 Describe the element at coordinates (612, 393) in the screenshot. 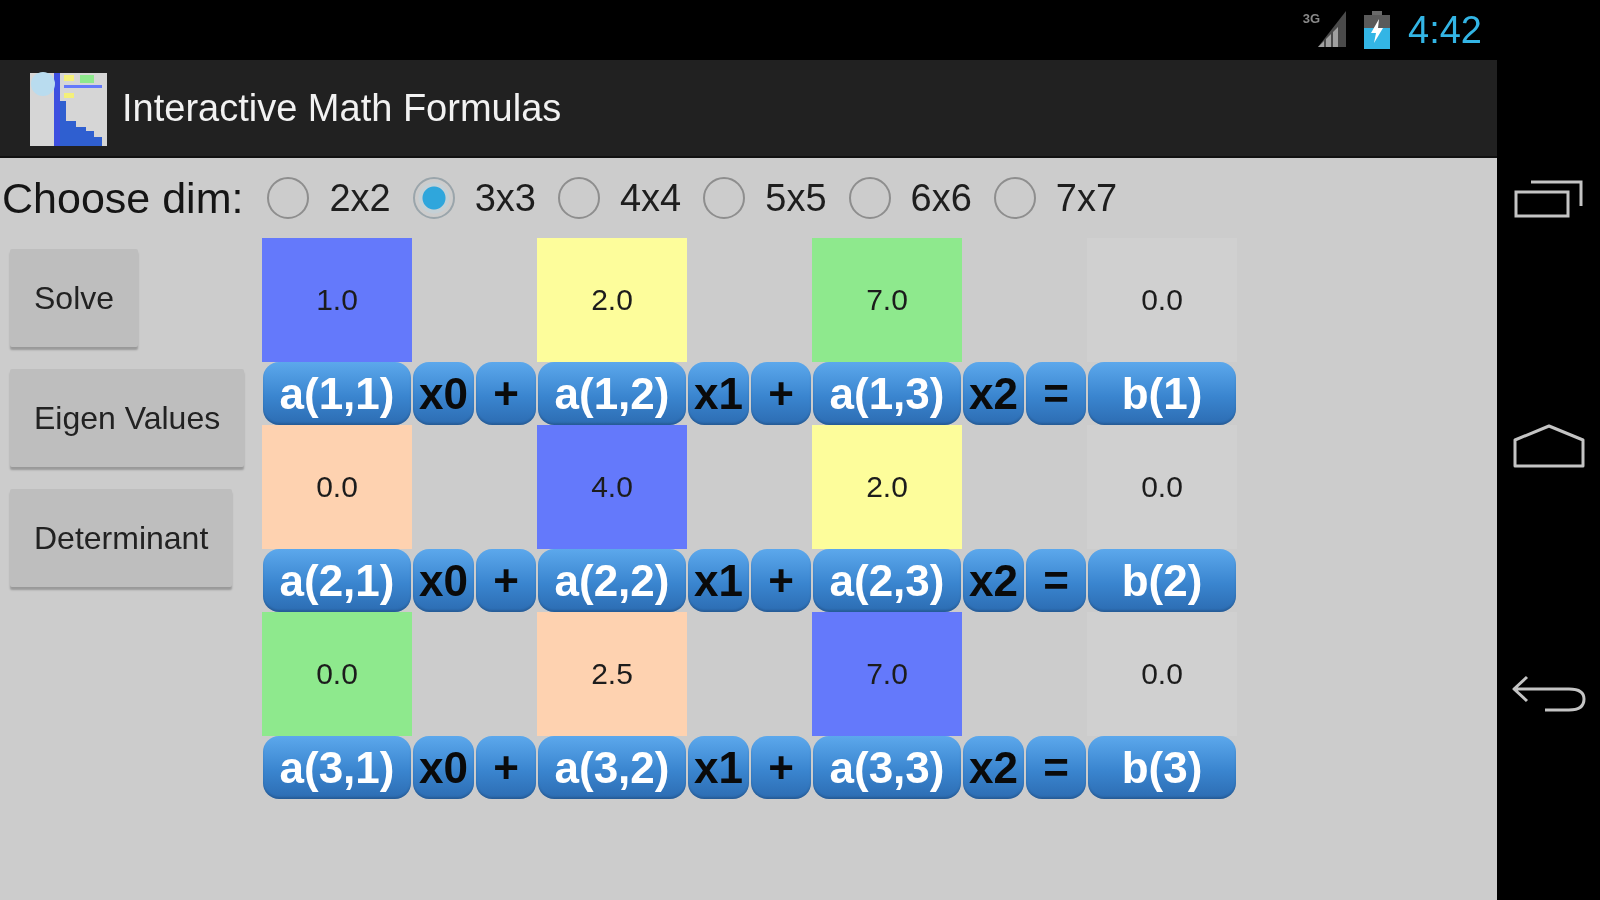

I see `term-chip: a(1,2)` at that location.